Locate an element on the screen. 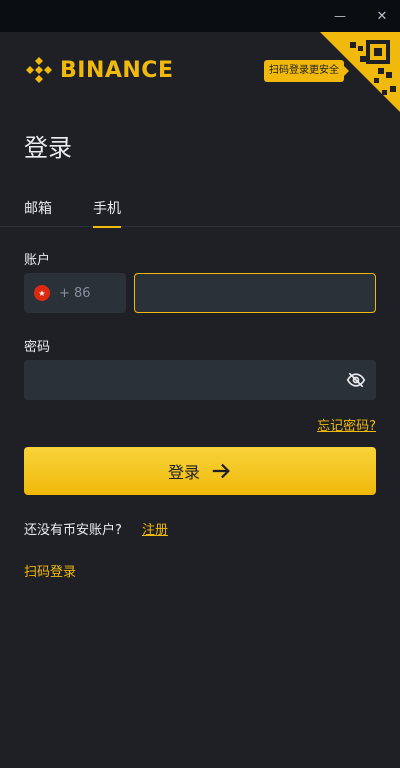 The width and height of the screenshot is (400, 768). register-link: 注册 is located at coordinates (155, 528).